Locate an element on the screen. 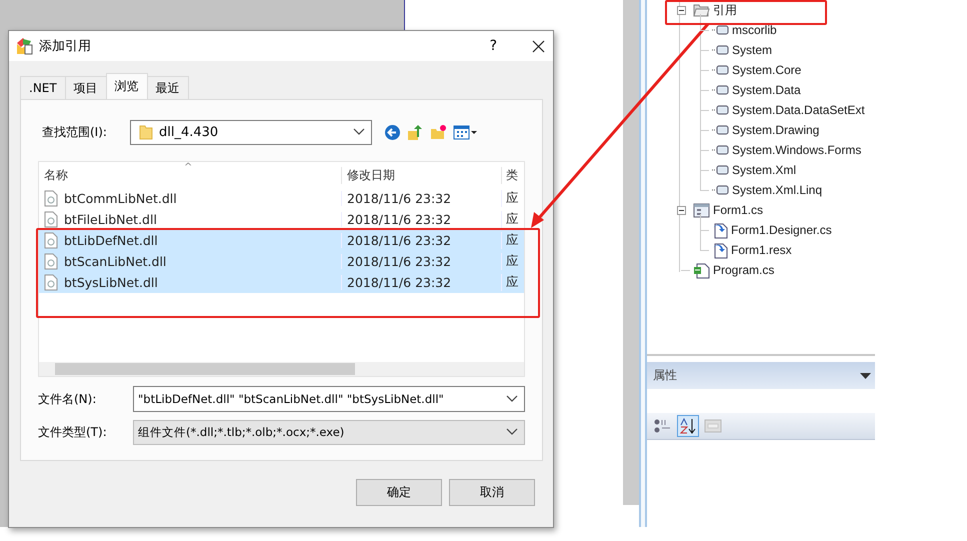 This screenshot has width=967, height=541. panel-title: 属性 is located at coordinates (665, 375).